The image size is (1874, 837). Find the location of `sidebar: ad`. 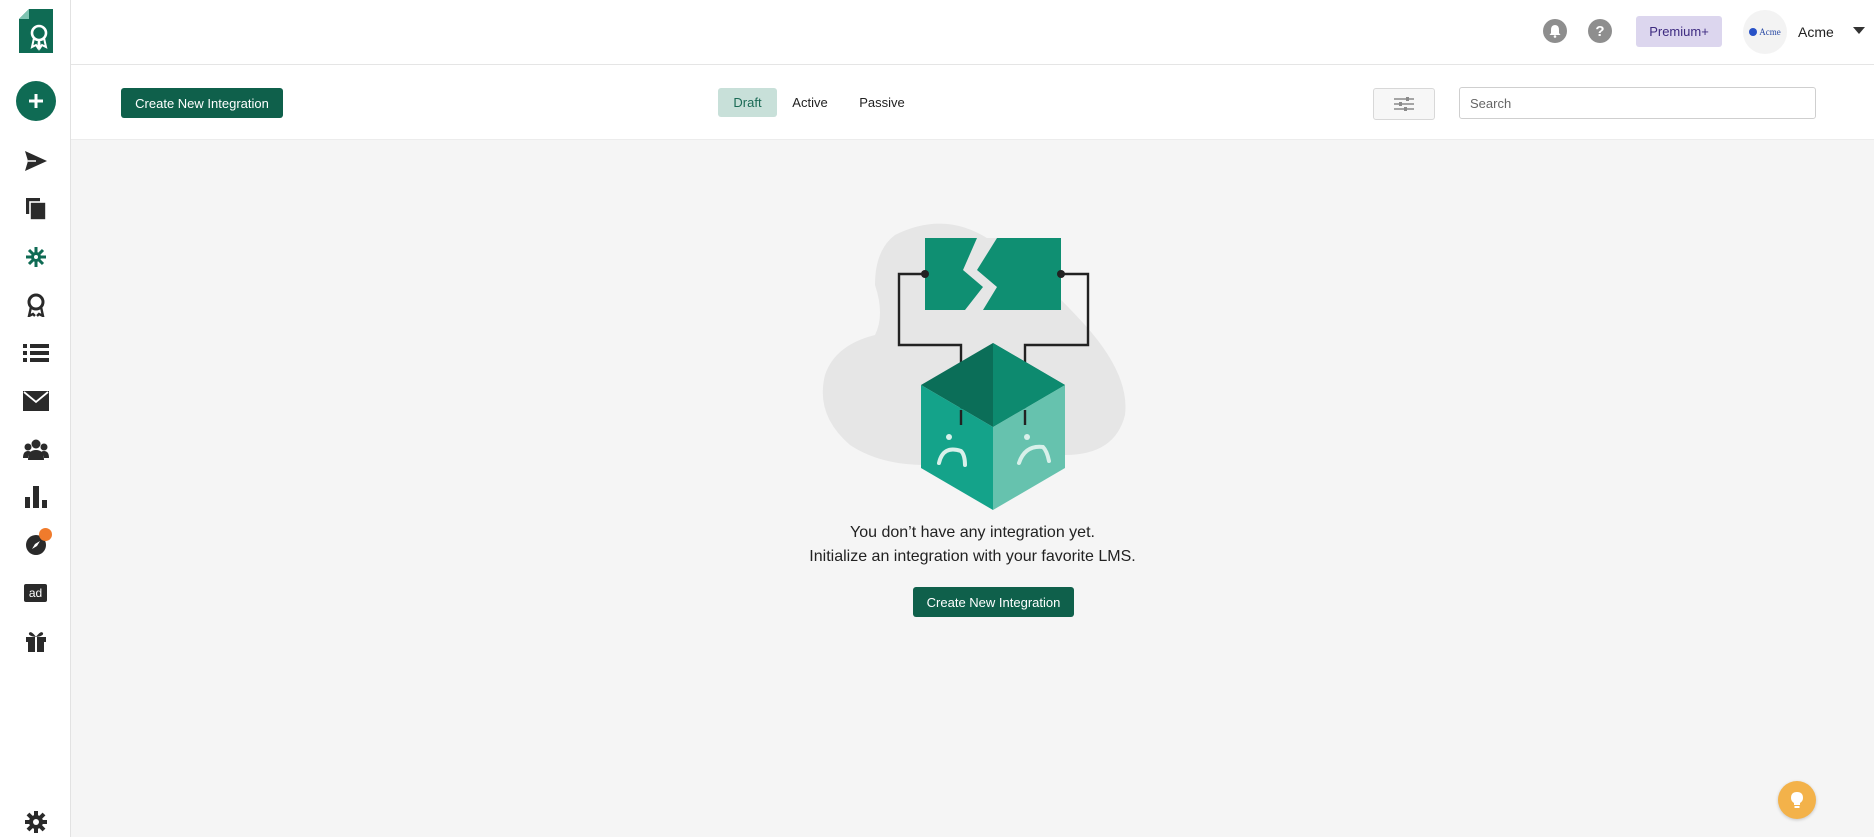

sidebar: ad is located at coordinates (35, 418).